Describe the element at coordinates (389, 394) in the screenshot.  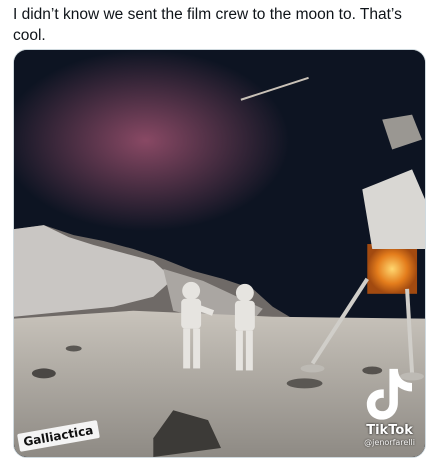
I see `tiktok-logo-icon` at that location.